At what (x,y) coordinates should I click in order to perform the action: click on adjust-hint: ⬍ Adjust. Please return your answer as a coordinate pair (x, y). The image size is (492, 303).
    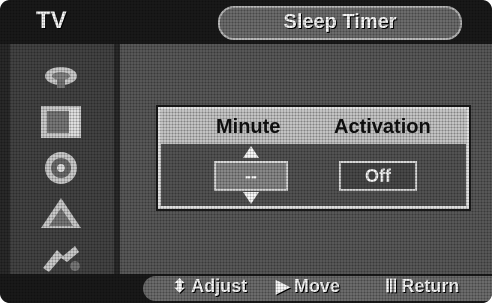
    Looking at the image, I should click on (209, 286).